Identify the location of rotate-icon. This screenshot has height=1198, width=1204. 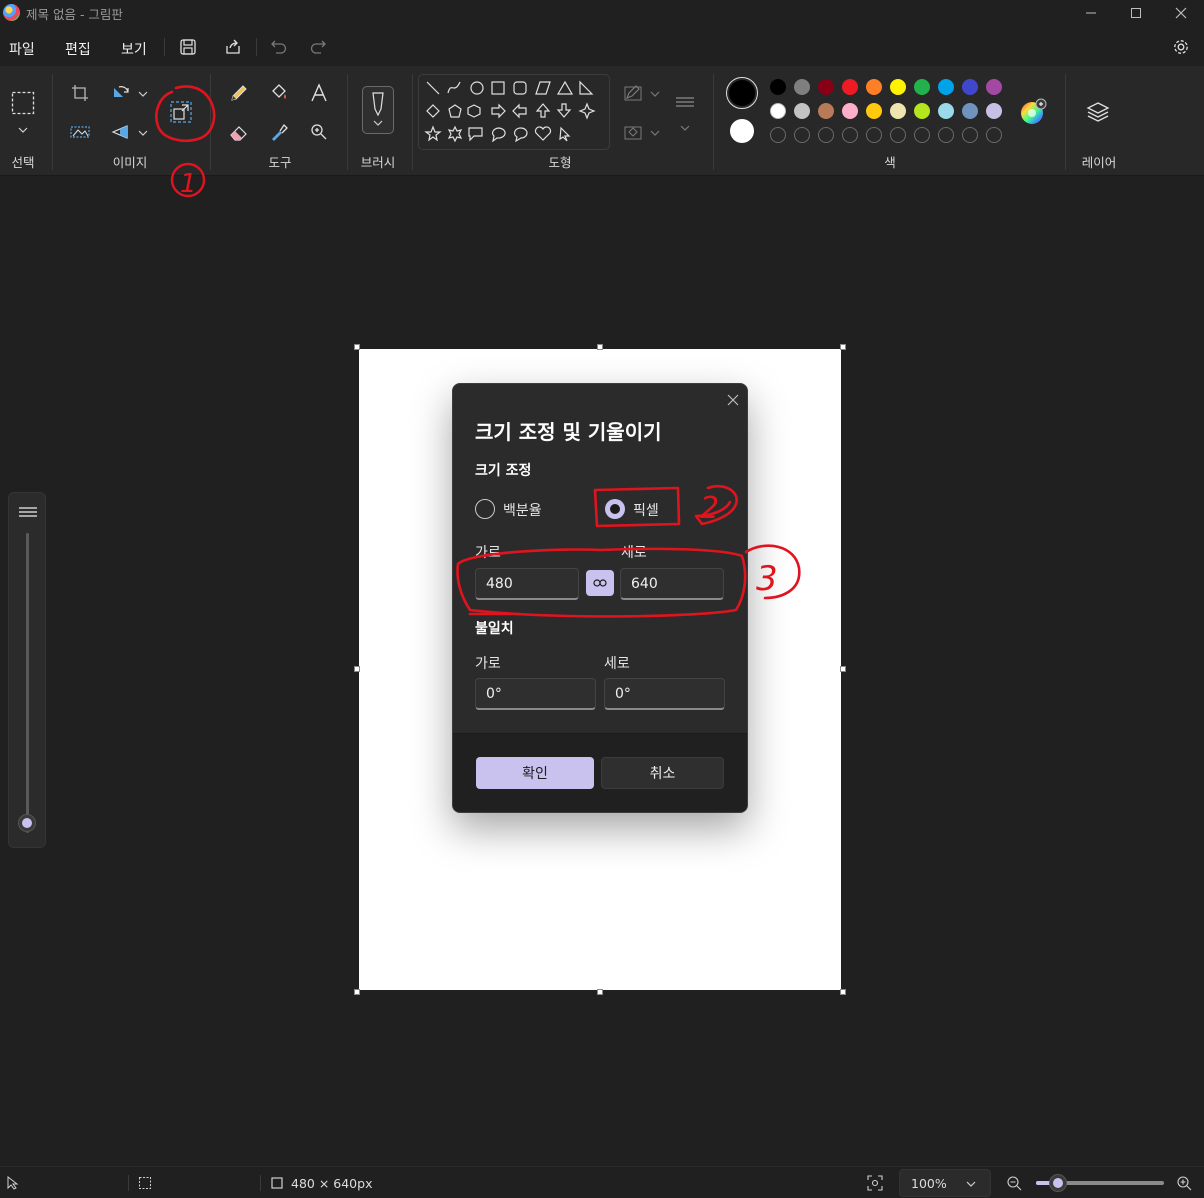
(121, 93).